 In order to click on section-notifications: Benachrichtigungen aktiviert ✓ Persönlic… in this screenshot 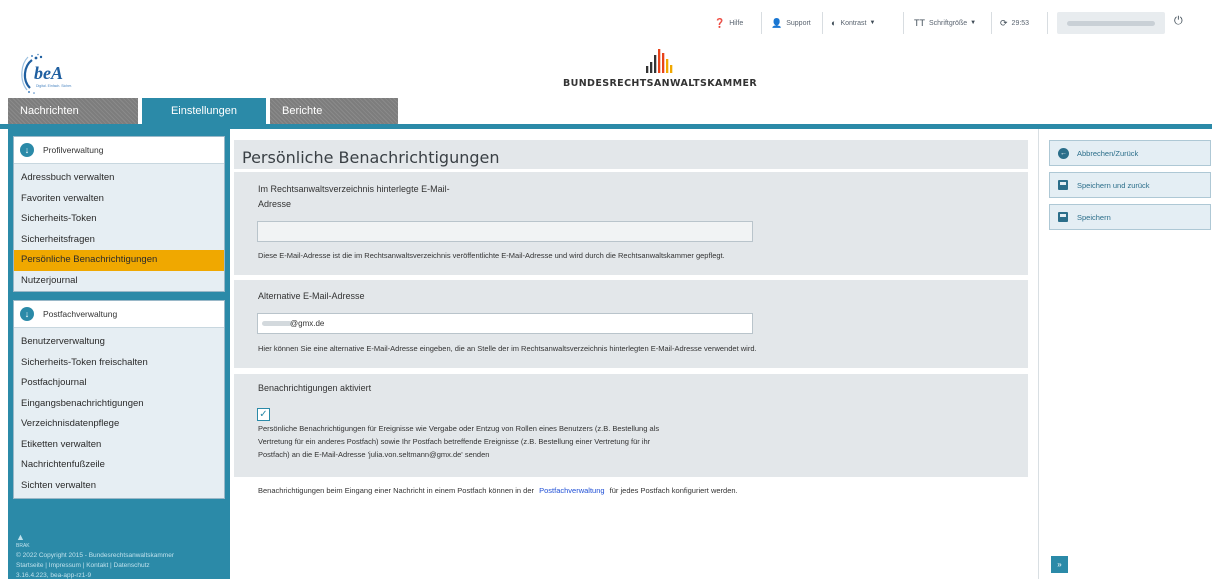, I will do `click(631, 425)`.